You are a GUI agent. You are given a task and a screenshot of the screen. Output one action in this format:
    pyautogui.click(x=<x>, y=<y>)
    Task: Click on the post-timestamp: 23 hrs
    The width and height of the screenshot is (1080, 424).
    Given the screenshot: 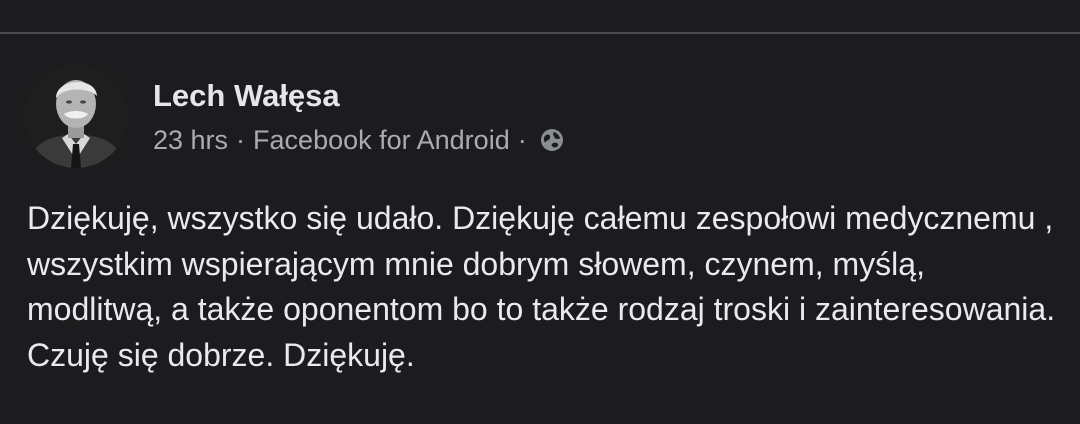 What is the action you would take?
    pyautogui.click(x=190, y=140)
    